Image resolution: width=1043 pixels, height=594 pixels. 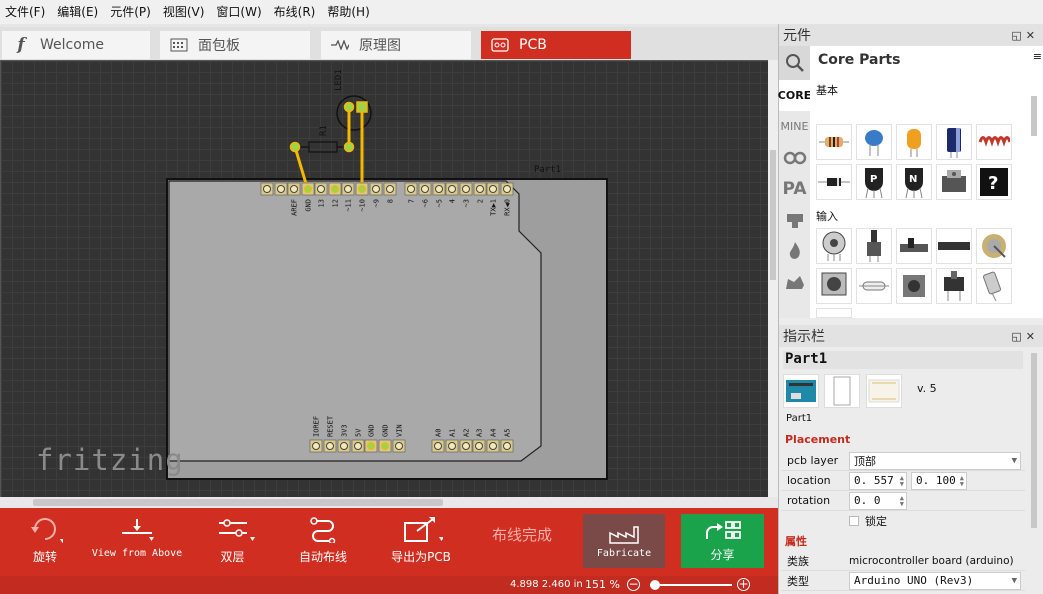 I want to click on cursor-coordinates: 4.898 2.460 in, so click(x=546, y=584).